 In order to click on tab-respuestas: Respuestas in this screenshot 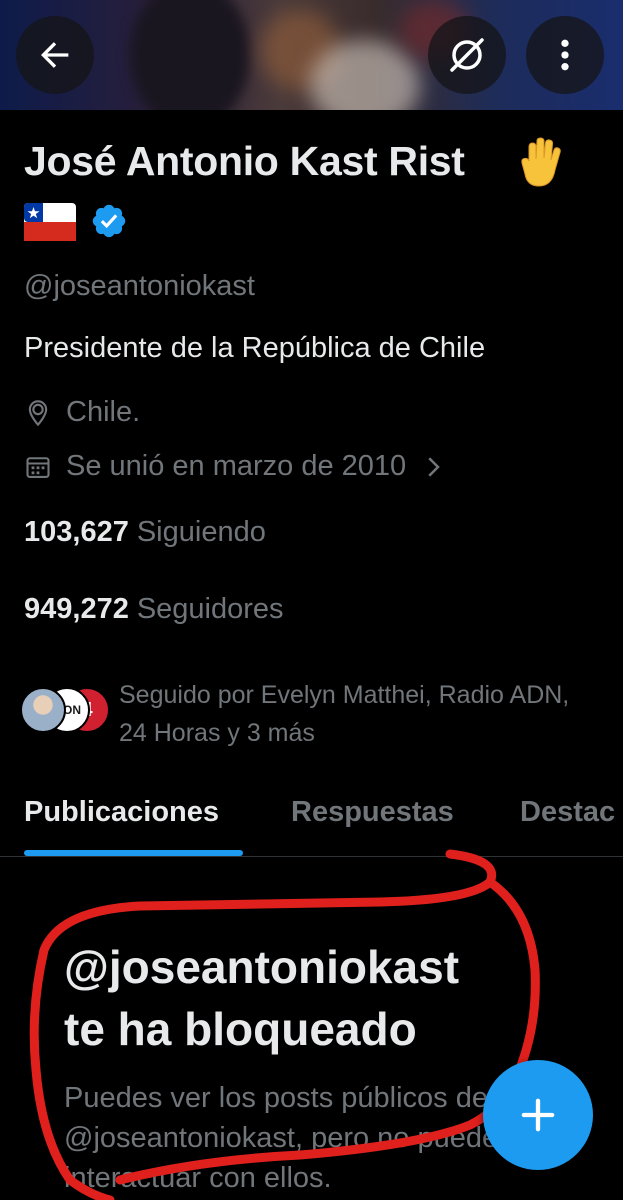, I will do `click(372, 812)`.